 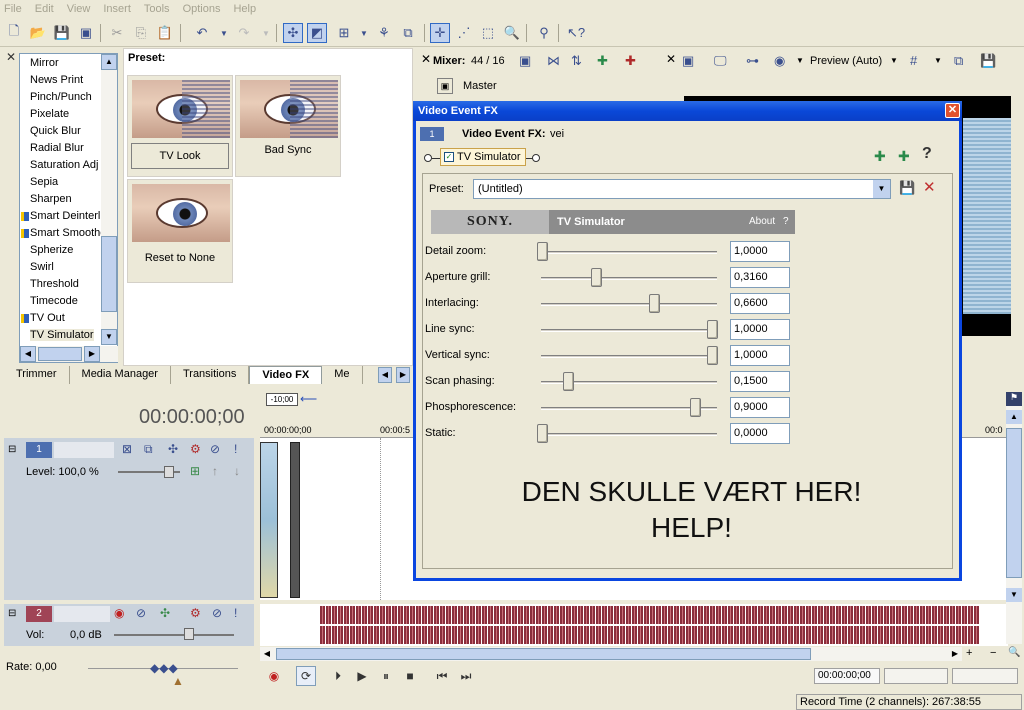 What do you see at coordinates (141, 33) in the screenshot?
I see `copy-icon: ⎘` at bounding box center [141, 33].